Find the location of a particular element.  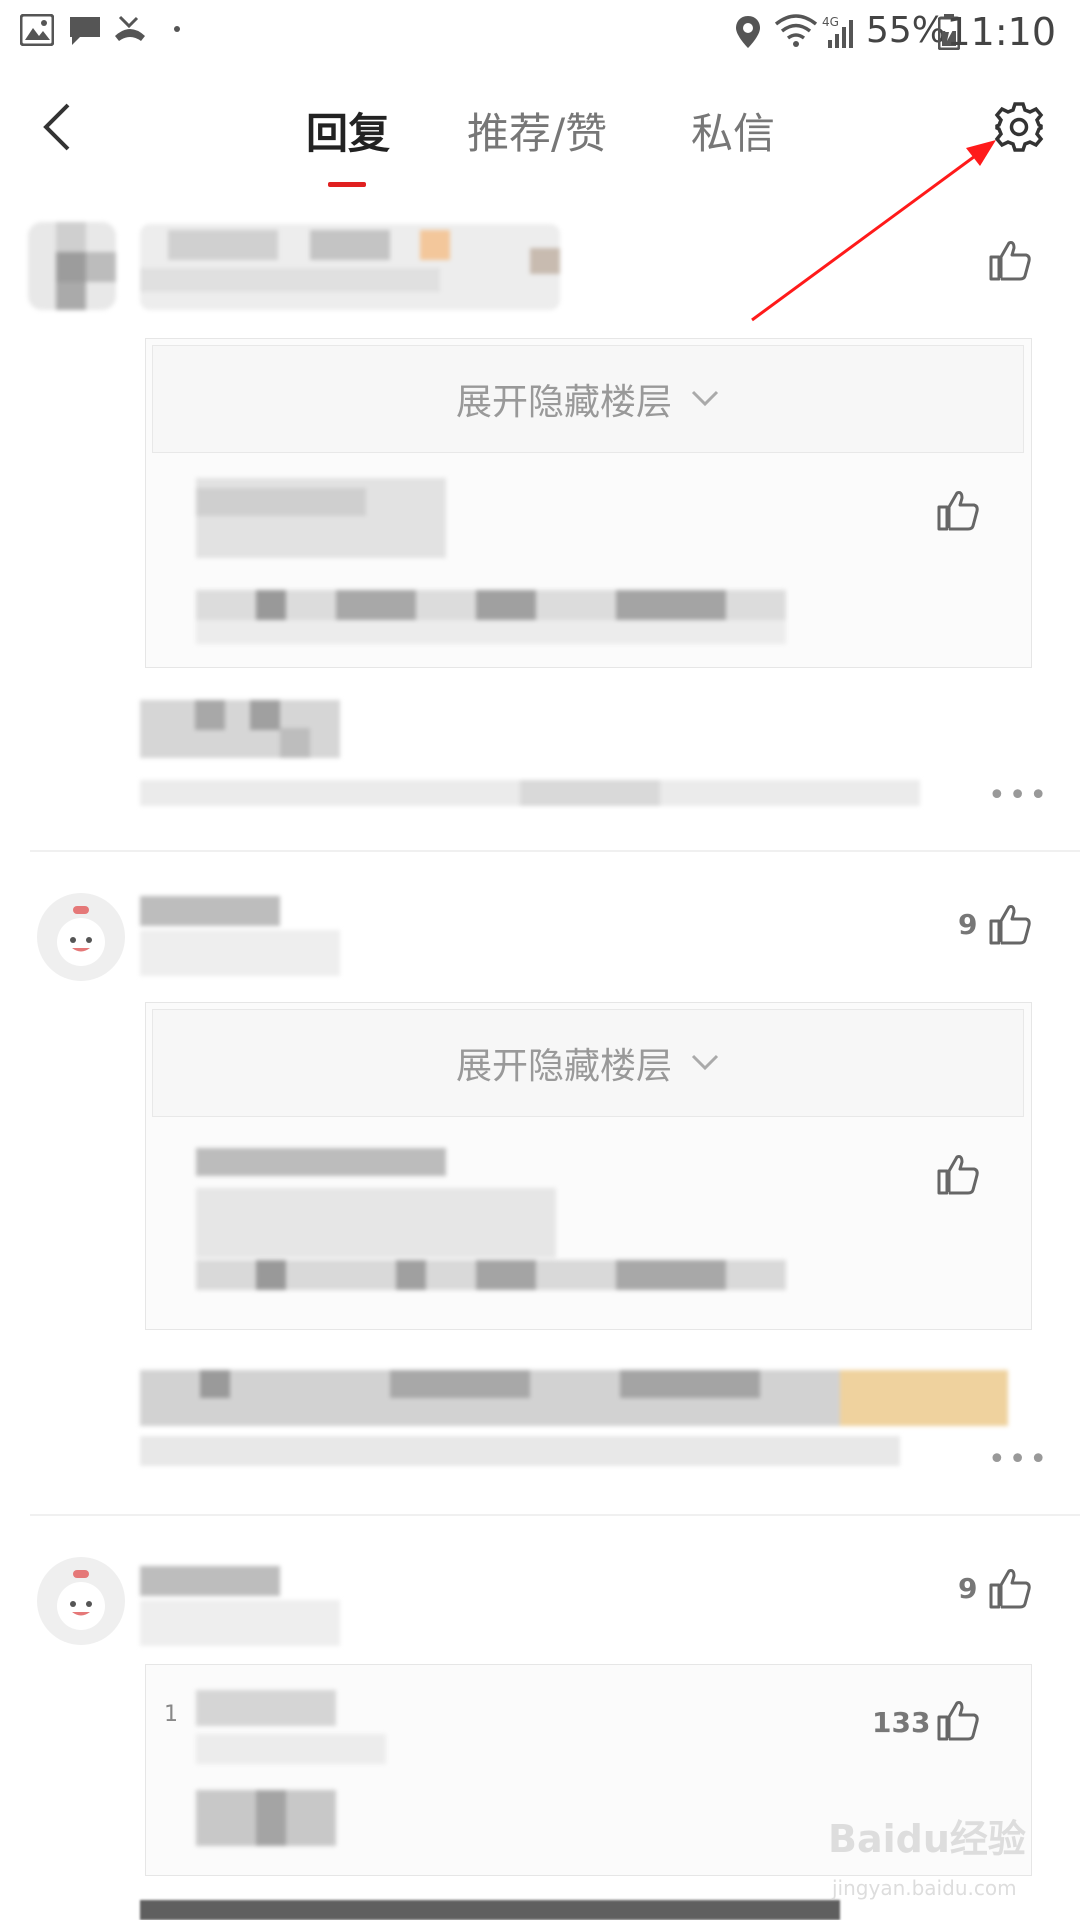

message-icon is located at coordinates (85, 31).